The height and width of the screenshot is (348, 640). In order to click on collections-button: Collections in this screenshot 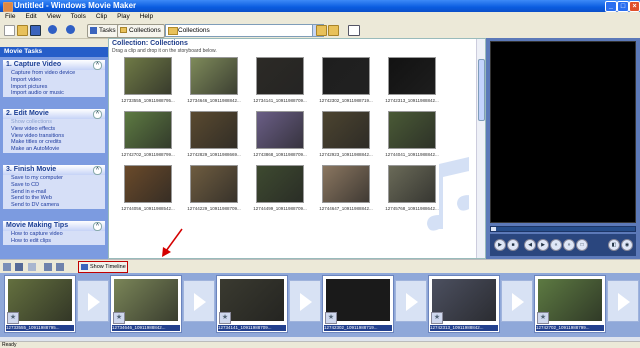, I will do `click(141, 31)`.